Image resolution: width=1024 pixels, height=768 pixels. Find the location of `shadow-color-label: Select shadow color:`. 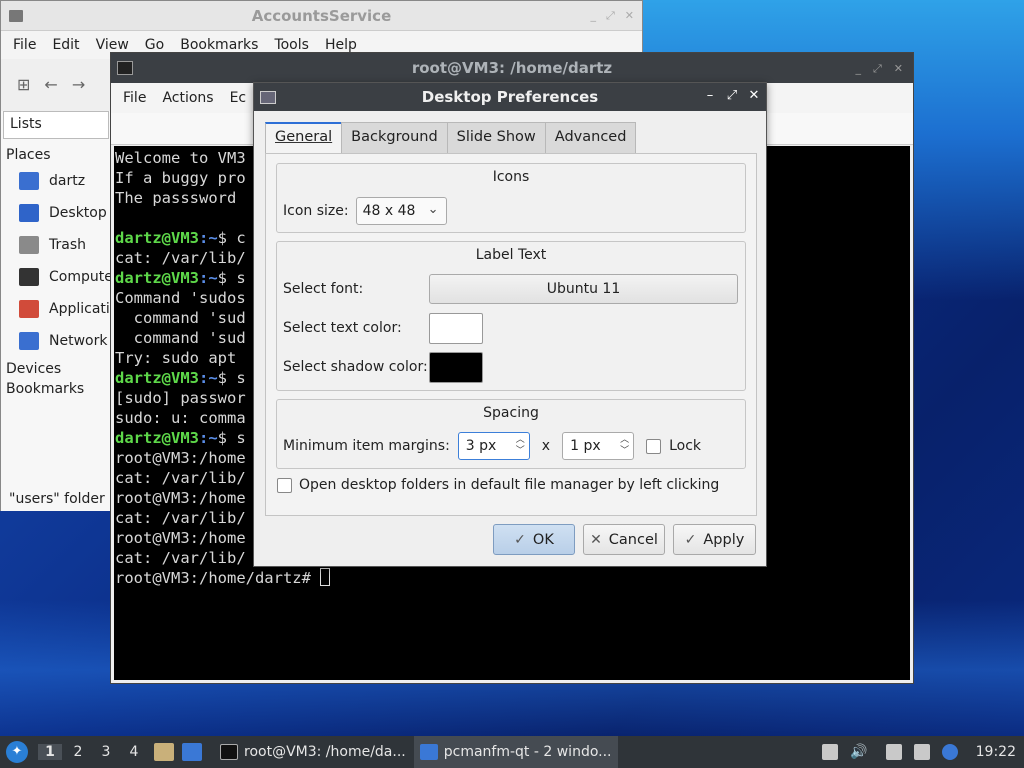

shadow-color-label: Select shadow color: is located at coordinates (355, 367).